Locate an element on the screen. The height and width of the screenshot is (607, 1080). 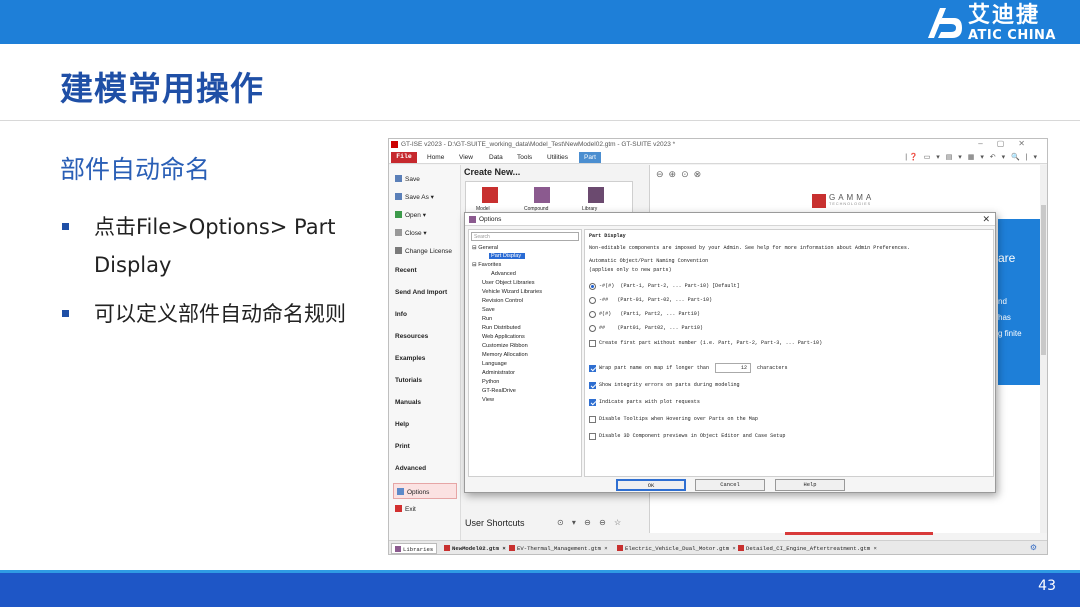
dialog-titlebar: Options ✕ is located at coordinates (730, 219).